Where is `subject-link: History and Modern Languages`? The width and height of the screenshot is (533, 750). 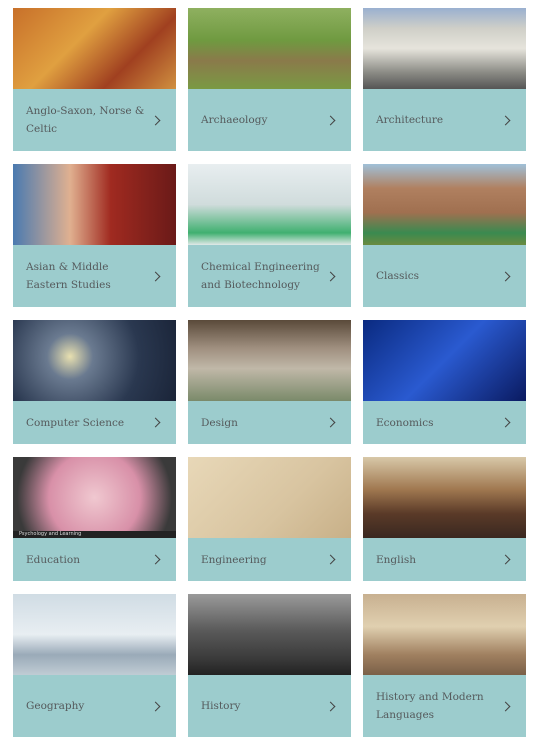 subject-link: History and Modern Languages is located at coordinates (444, 706).